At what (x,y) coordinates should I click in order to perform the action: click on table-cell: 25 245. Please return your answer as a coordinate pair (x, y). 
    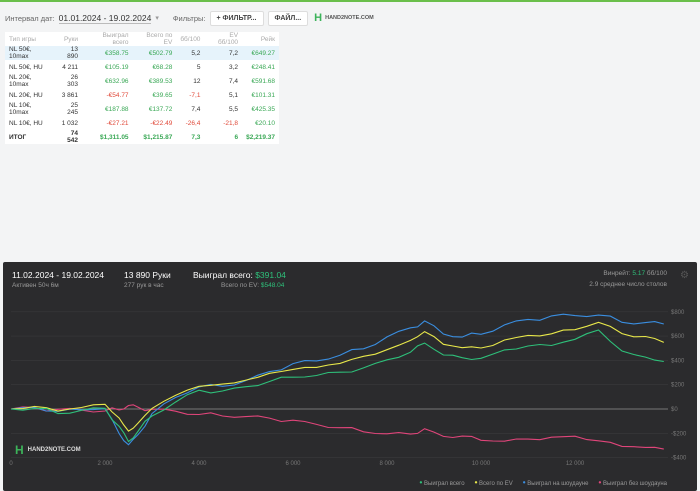
    Looking at the image, I should click on (72, 109).